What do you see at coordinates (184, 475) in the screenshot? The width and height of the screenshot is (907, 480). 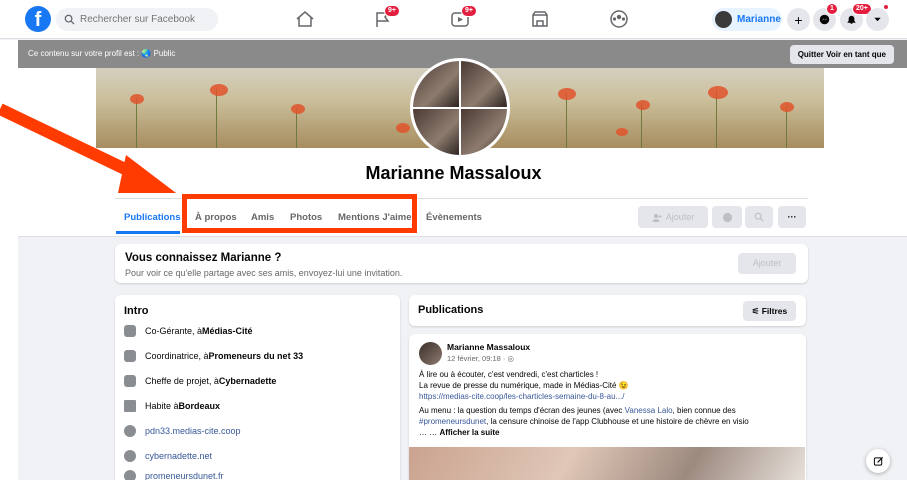 I see `website-link: promeneursdunet.fr` at bounding box center [184, 475].